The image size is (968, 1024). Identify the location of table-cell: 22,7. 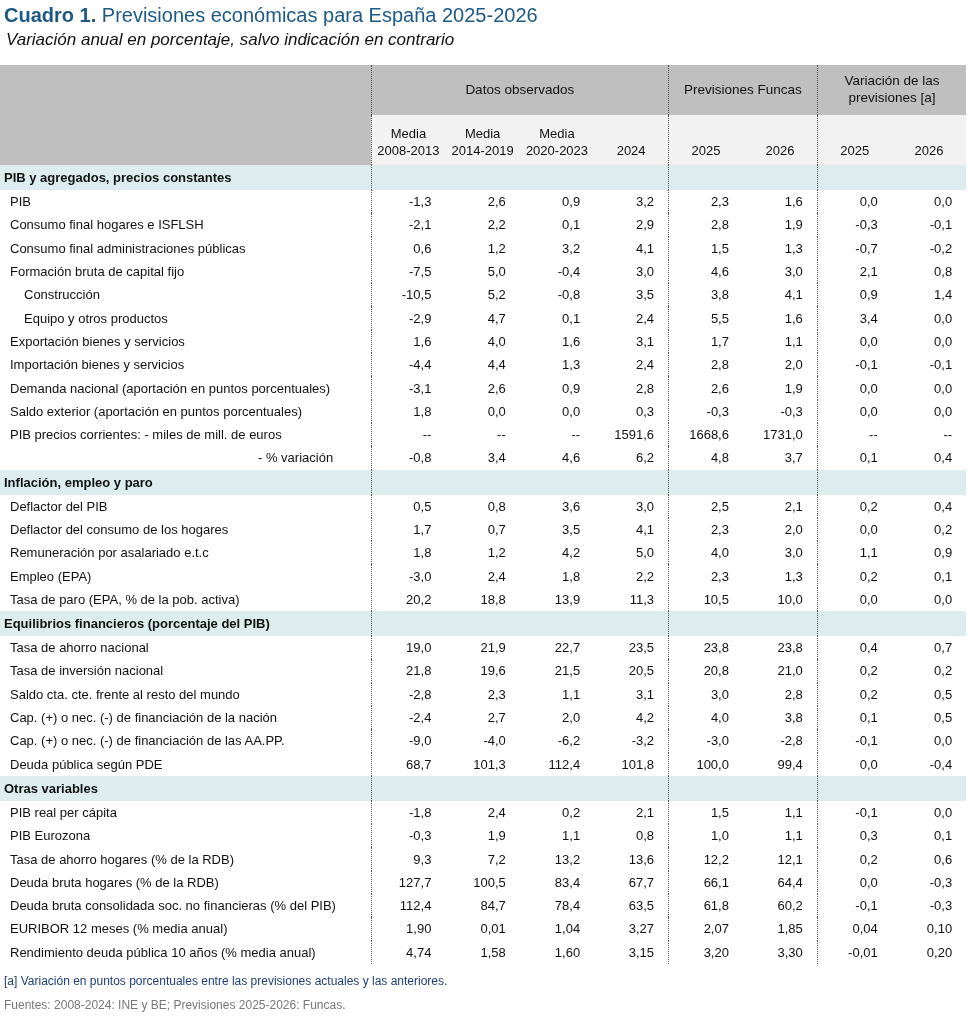
(567, 648).